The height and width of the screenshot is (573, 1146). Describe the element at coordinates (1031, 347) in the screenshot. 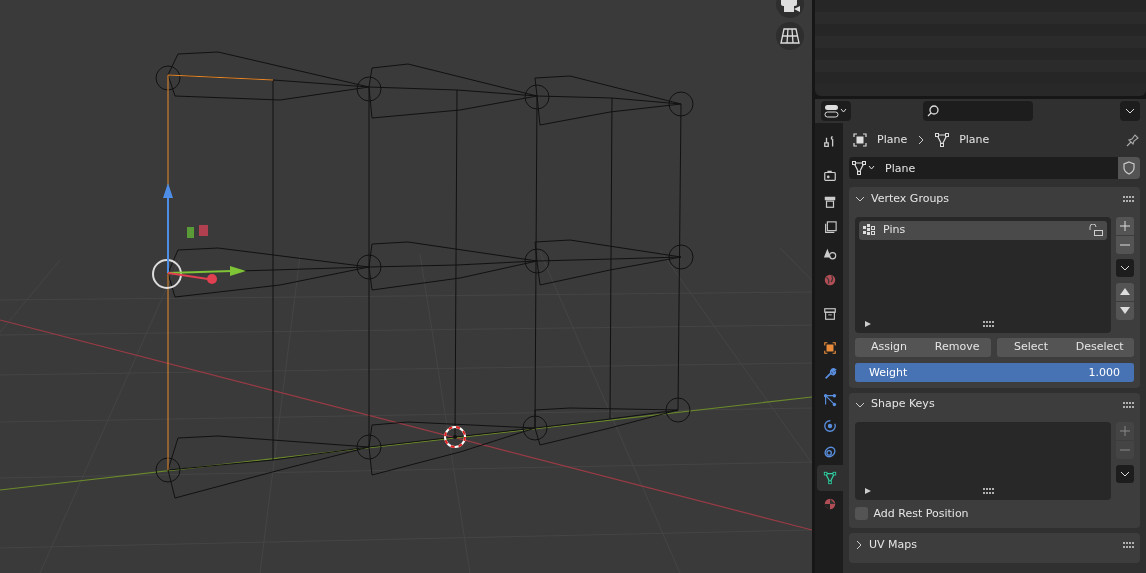

I see `select-button: Select` at that location.